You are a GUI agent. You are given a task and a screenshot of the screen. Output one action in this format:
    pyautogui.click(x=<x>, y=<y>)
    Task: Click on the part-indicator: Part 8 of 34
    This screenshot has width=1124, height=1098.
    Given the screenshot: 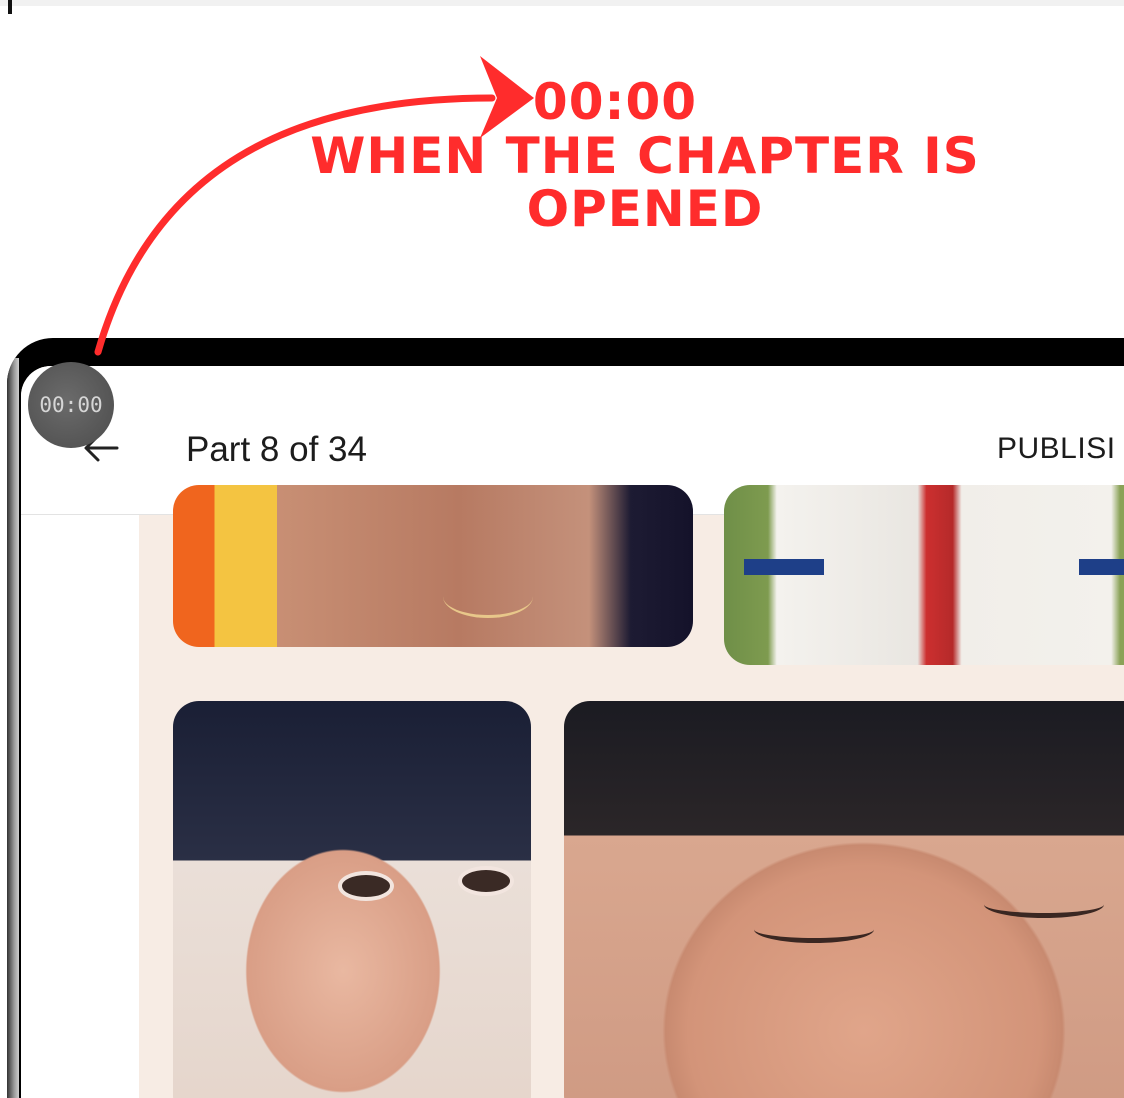 What is the action you would take?
    pyautogui.click(x=276, y=449)
    